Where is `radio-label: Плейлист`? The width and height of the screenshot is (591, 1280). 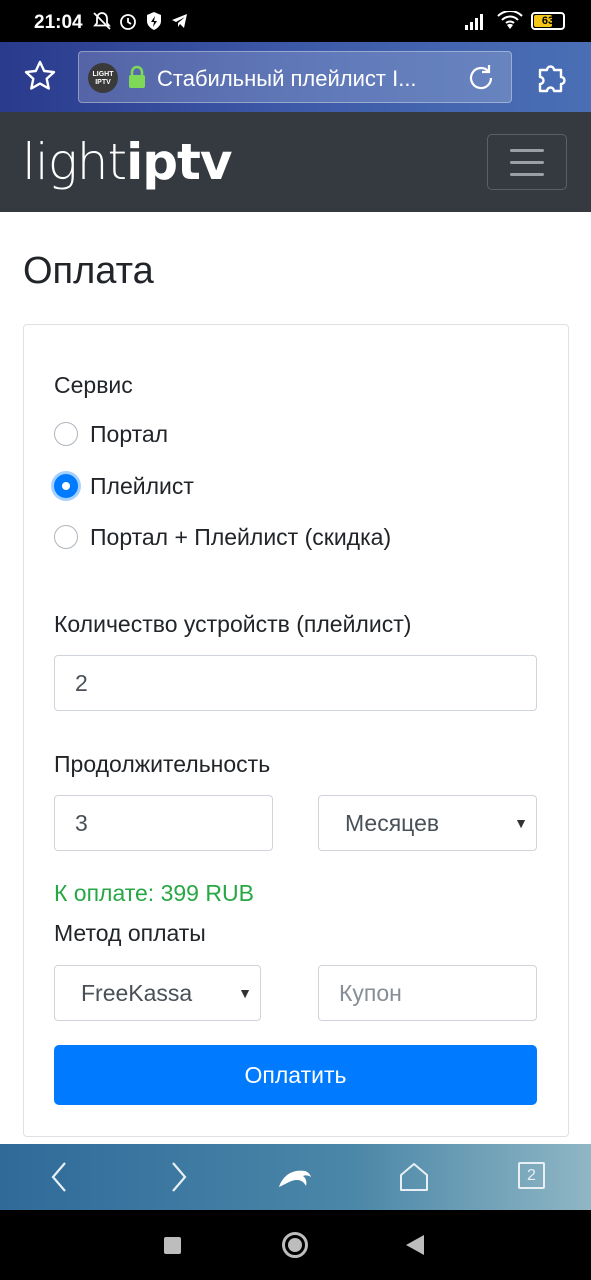 radio-label: Плейлист is located at coordinates (142, 485).